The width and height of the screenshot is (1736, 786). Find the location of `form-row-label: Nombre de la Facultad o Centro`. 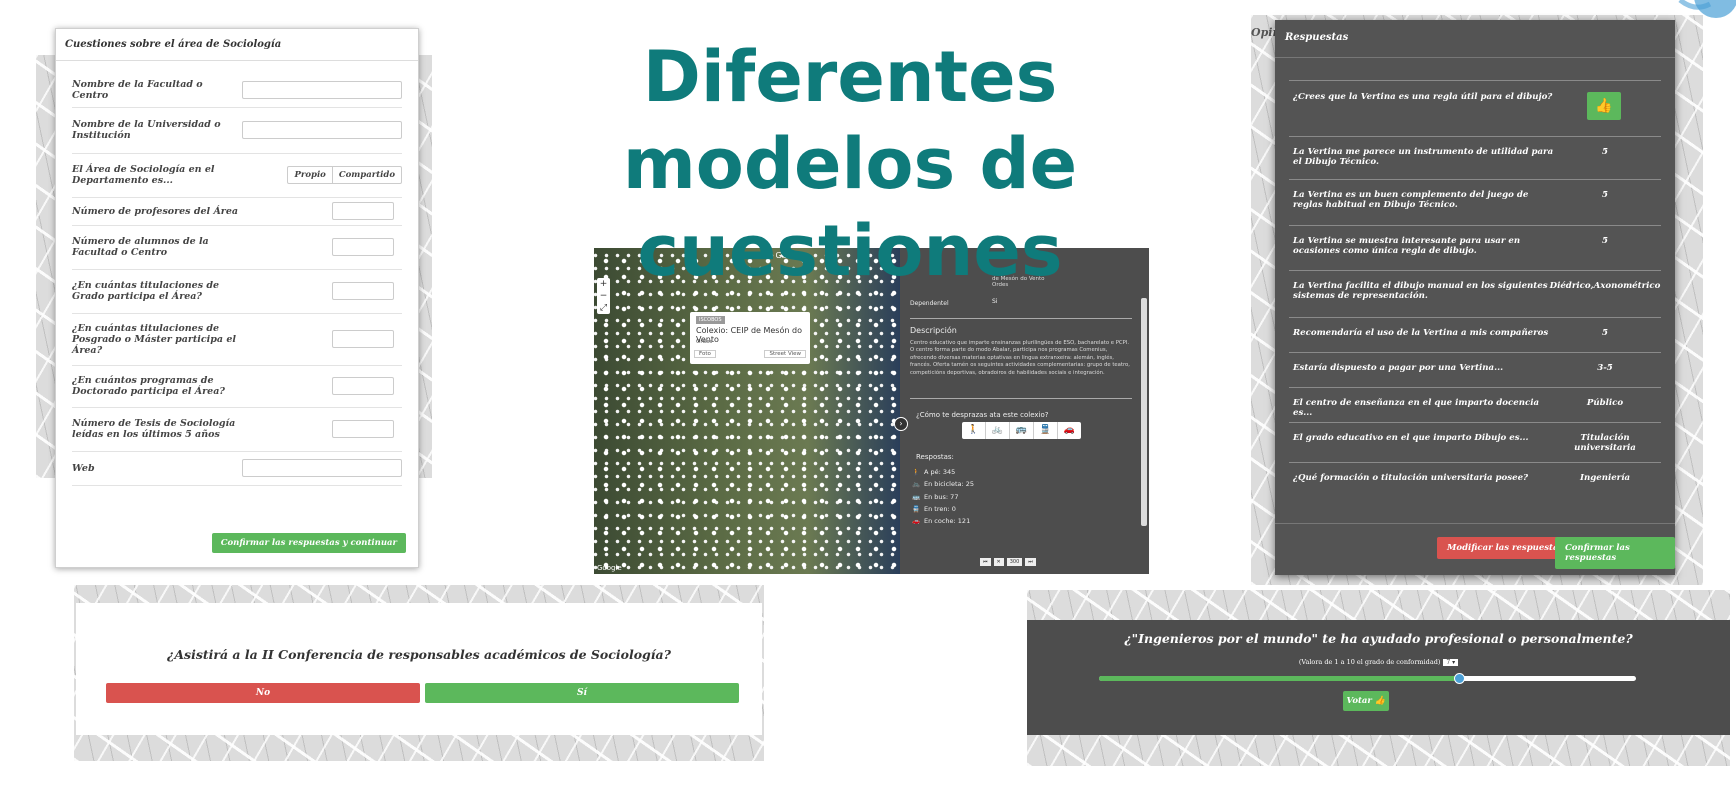

form-row-label: Nombre de la Facultad o Centro is located at coordinates (137, 90).